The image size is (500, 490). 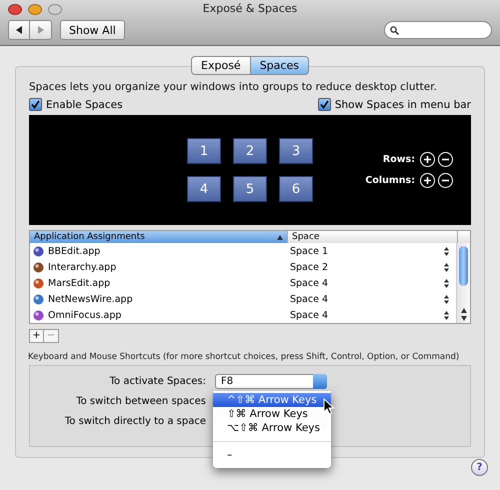 What do you see at coordinates (250, 151) in the screenshot?
I see `space-tile: 2` at bounding box center [250, 151].